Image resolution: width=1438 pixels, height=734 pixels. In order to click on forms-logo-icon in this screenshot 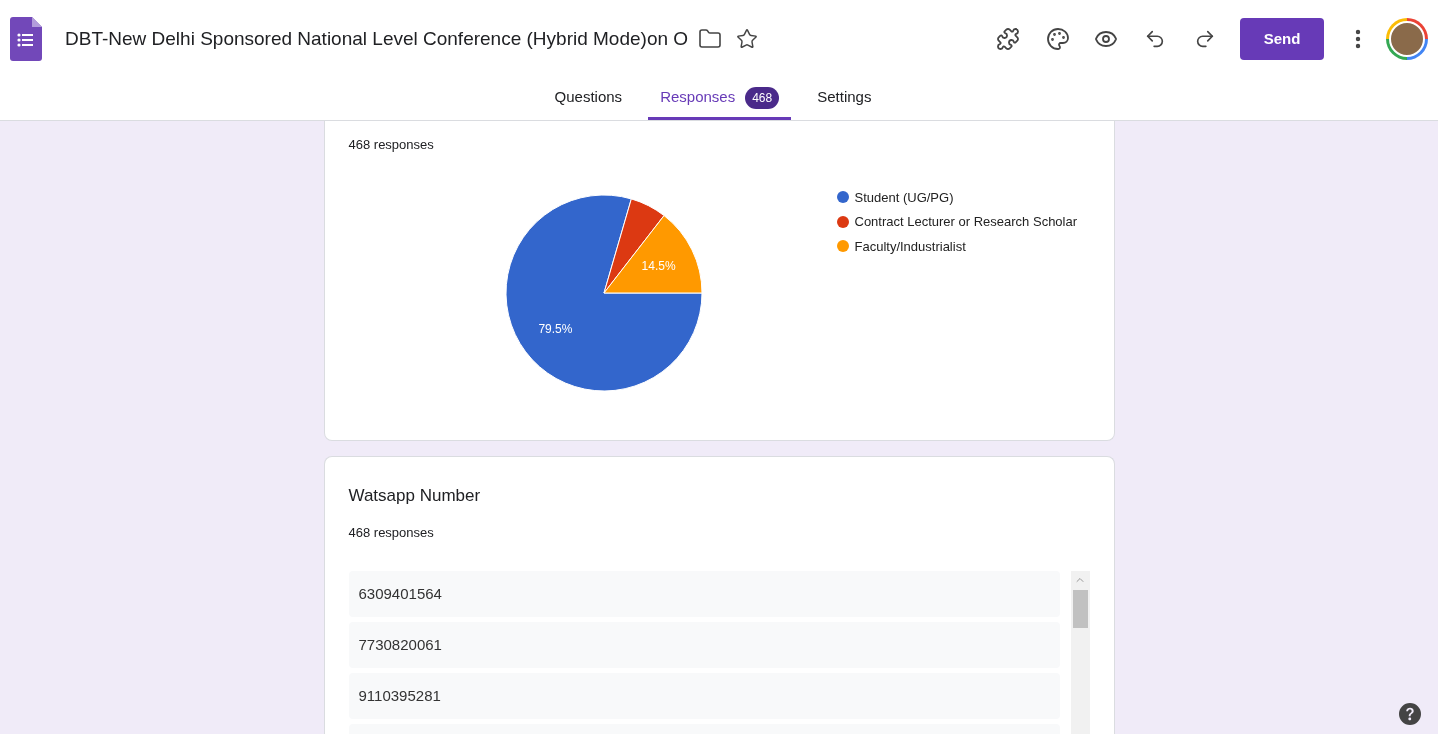, I will do `click(26, 39)`.